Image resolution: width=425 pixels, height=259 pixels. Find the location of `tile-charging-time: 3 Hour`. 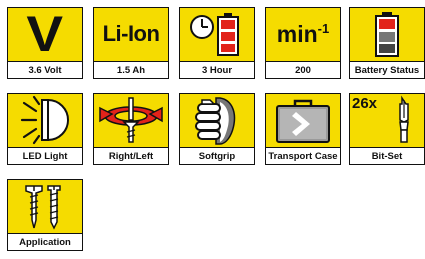

tile-charging-time: 3 Hour is located at coordinates (217, 43).